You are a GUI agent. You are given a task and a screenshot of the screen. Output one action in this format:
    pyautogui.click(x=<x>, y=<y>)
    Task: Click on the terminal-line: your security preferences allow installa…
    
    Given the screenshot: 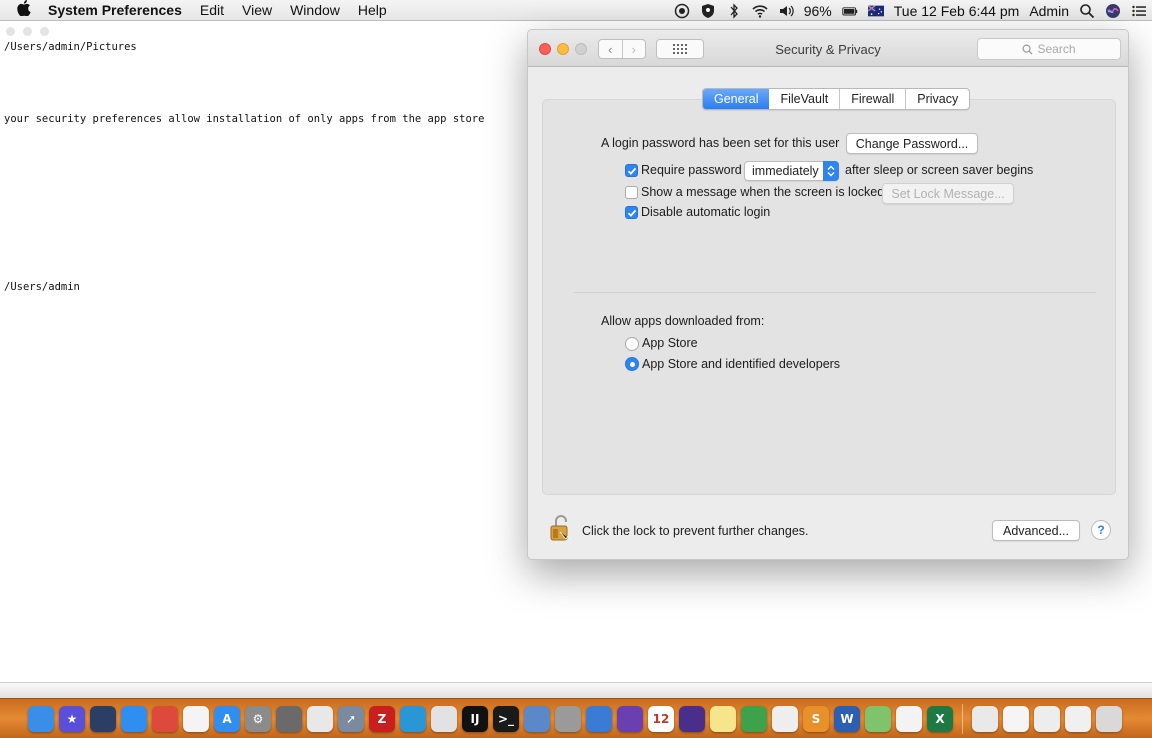 What is the action you would take?
    pyautogui.click(x=244, y=119)
    